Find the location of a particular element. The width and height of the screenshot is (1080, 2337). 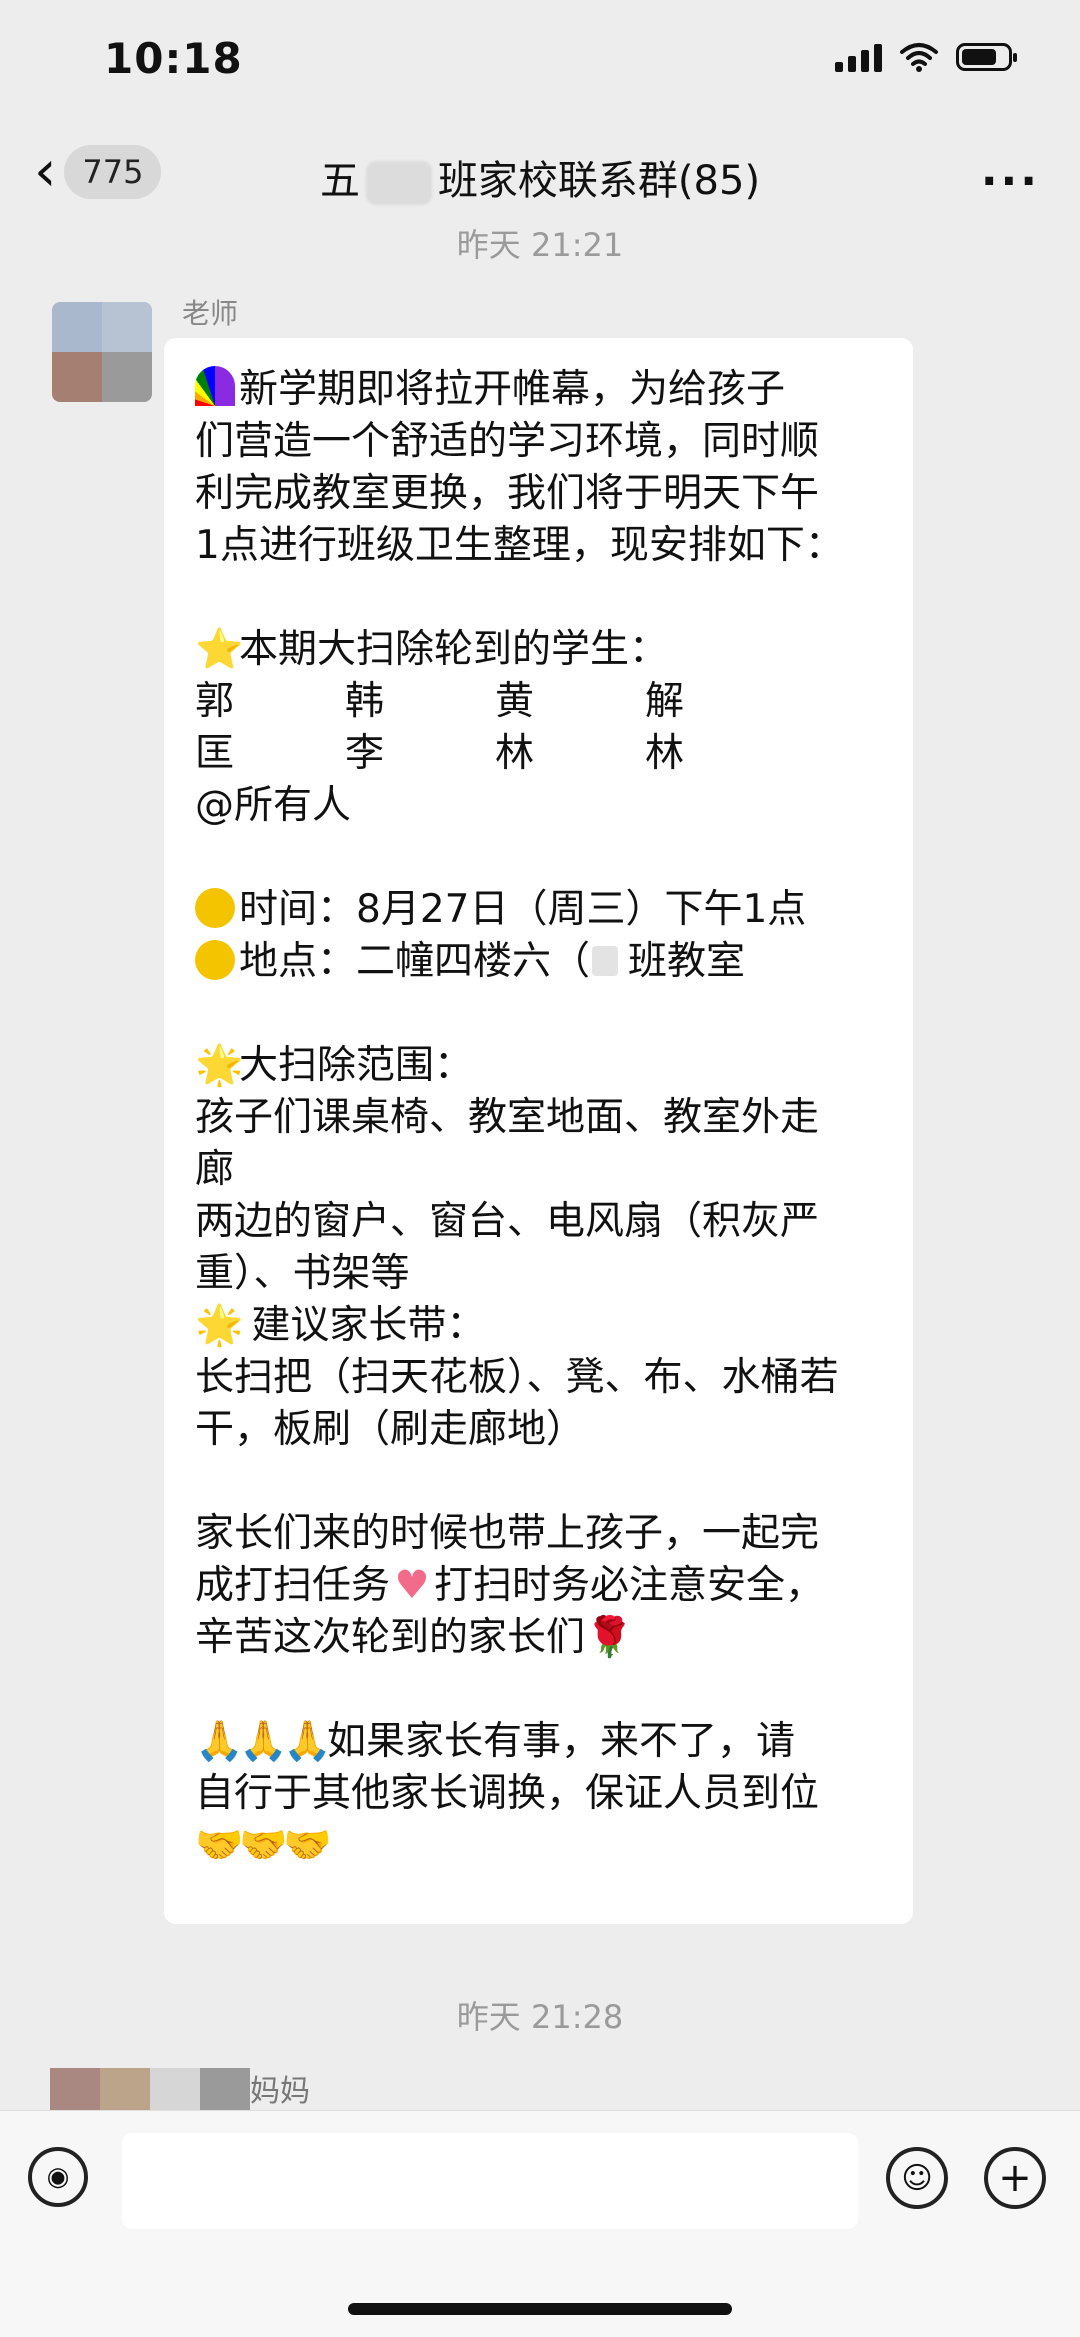

rainbow-icon is located at coordinates (215, 386).